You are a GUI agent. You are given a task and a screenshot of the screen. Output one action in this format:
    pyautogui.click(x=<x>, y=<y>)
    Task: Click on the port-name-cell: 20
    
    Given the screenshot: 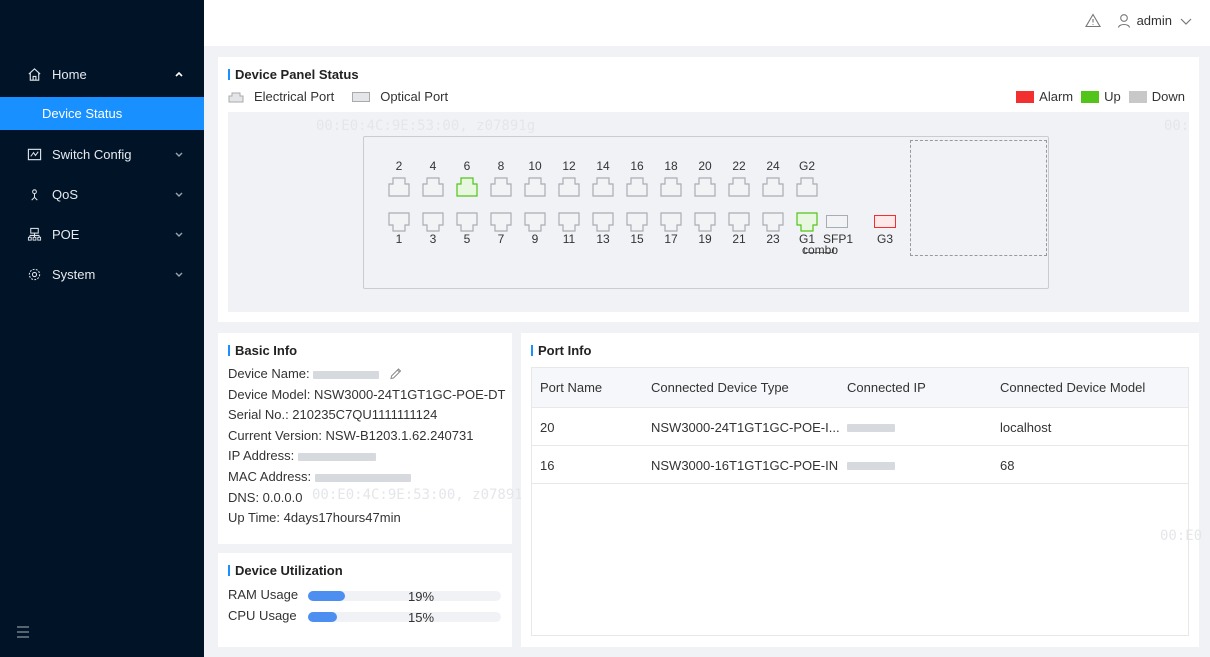 What is the action you would take?
    pyautogui.click(x=547, y=427)
    